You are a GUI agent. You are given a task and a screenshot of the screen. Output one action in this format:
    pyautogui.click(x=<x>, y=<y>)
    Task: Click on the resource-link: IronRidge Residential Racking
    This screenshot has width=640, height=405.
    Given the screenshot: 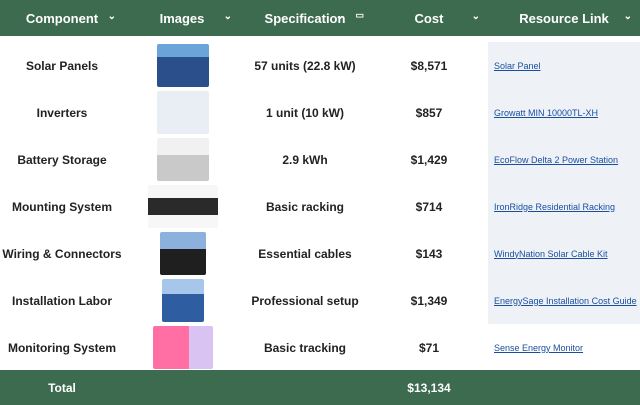 What is the action you would take?
    pyautogui.click(x=554, y=207)
    